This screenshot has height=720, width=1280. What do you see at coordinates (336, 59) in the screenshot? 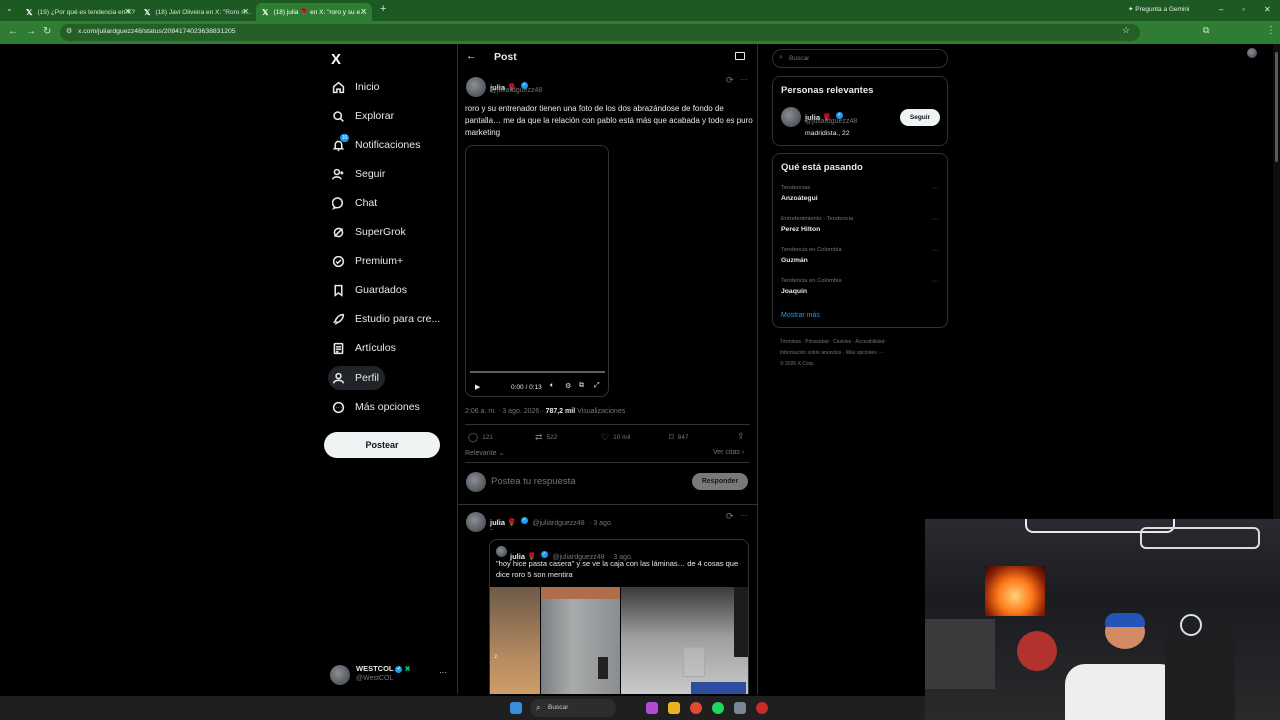
I see `x-logo-icon: X` at bounding box center [336, 59].